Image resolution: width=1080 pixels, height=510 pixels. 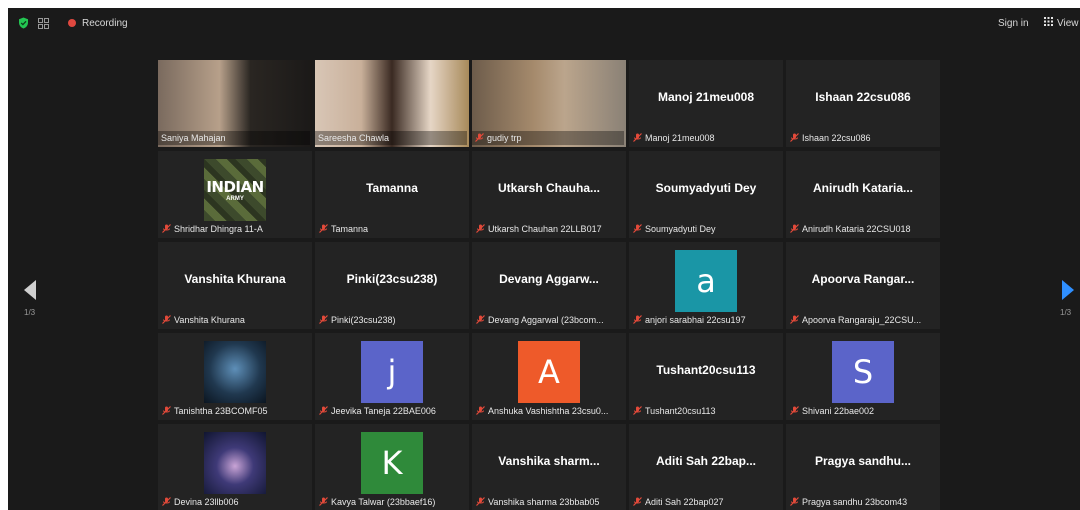 I want to click on participant-label-text: gudiy trp, so click(x=504, y=138).